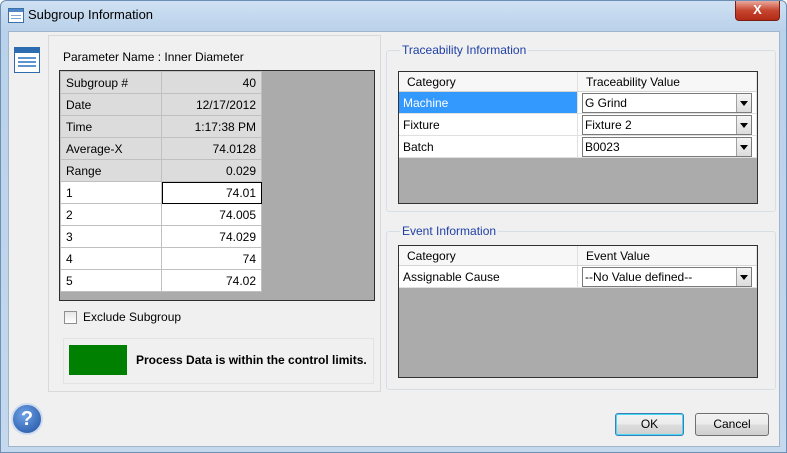 Image resolution: width=787 pixels, height=453 pixels. I want to click on row-value: 0.029, so click(211, 170).